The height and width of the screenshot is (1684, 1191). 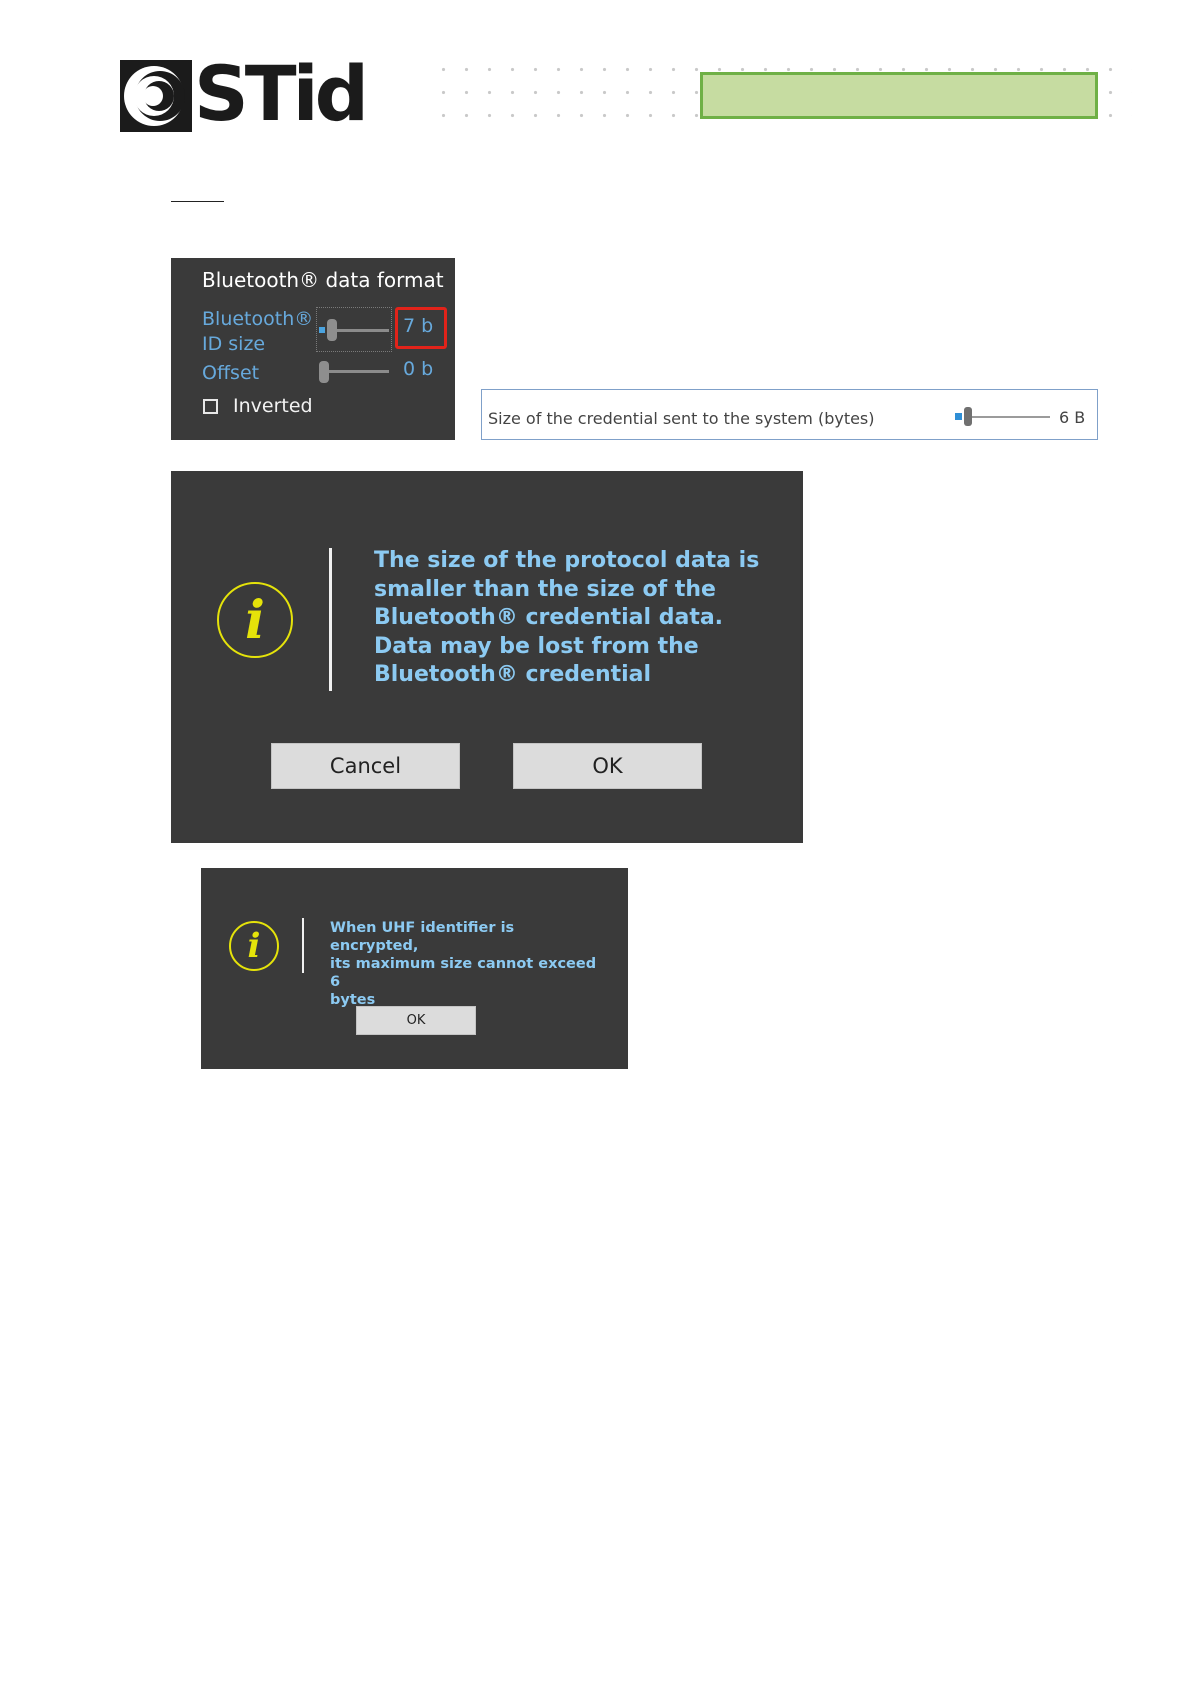 What do you see at coordinates (1007, 417) in the screenshot?
I see `credential-size-slider-track` at bounding box center [1007, 417].